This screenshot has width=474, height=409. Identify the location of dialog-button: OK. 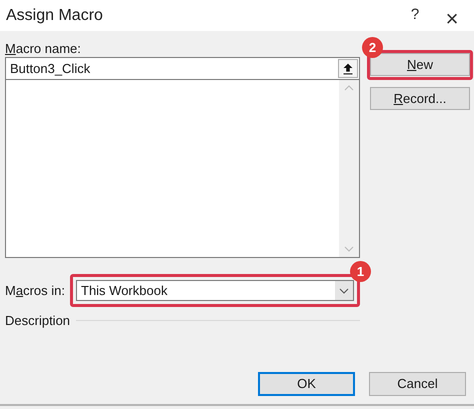
(306, 384).